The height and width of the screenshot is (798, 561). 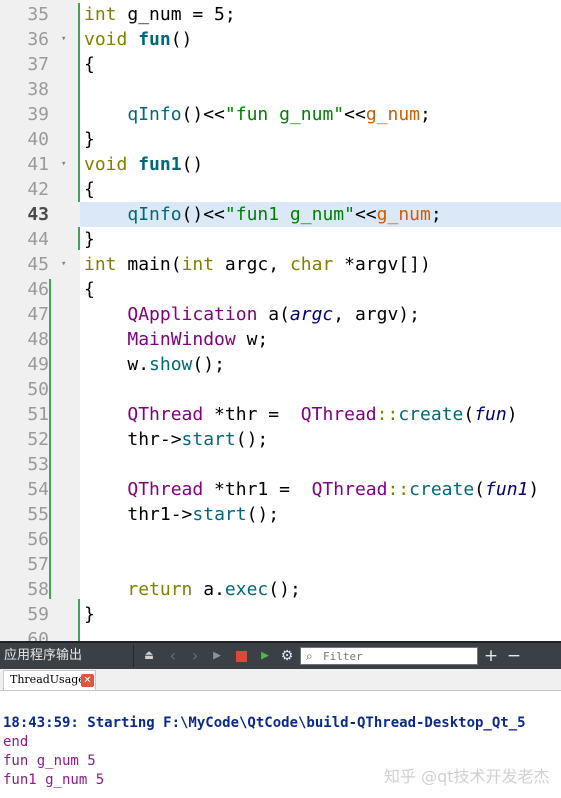 What do you see at coordinates (38, 214) in the screenshot?
I see `line-number: 43` at bounding box center [38, 214].